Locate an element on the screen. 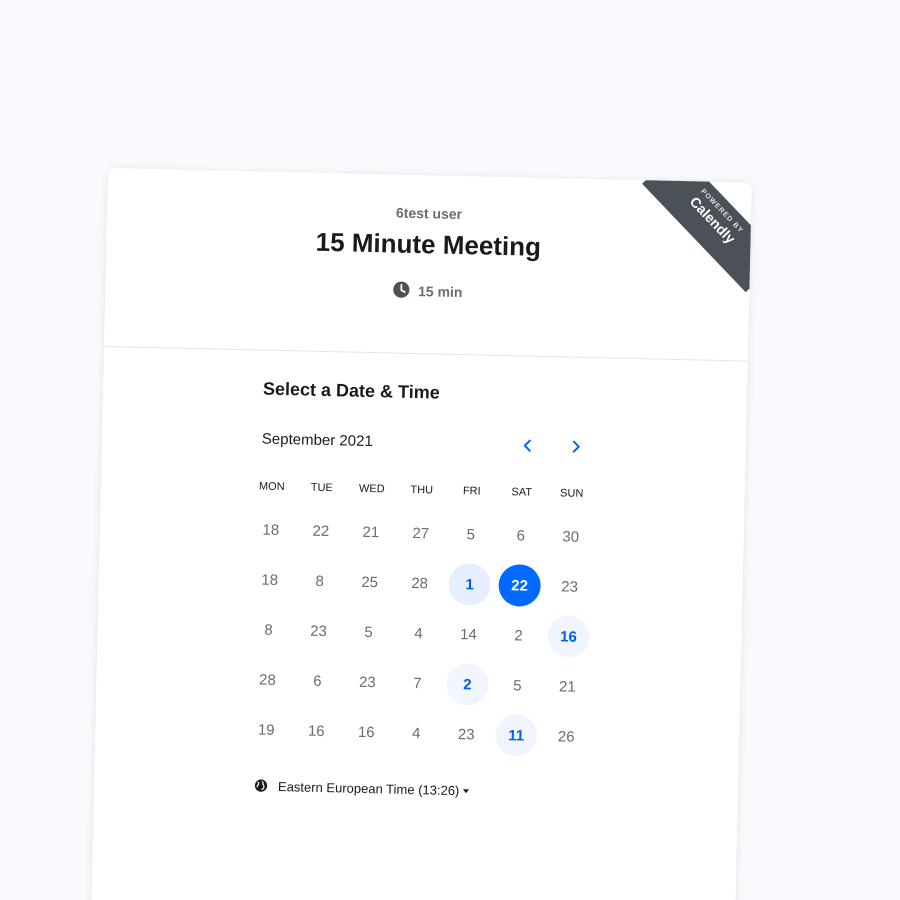 Image resolution: width=900 pixels, height=900 pixels. calendar-day-number: 30 is located at coordinates (571, 536).